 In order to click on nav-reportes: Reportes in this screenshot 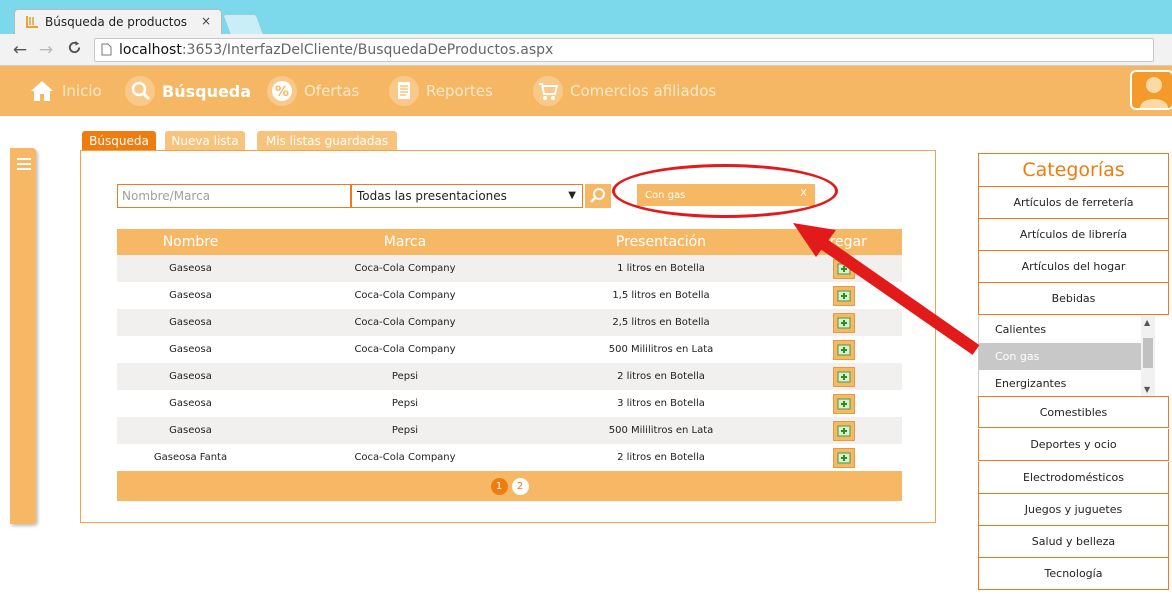, I will do `click(440, 91)`.